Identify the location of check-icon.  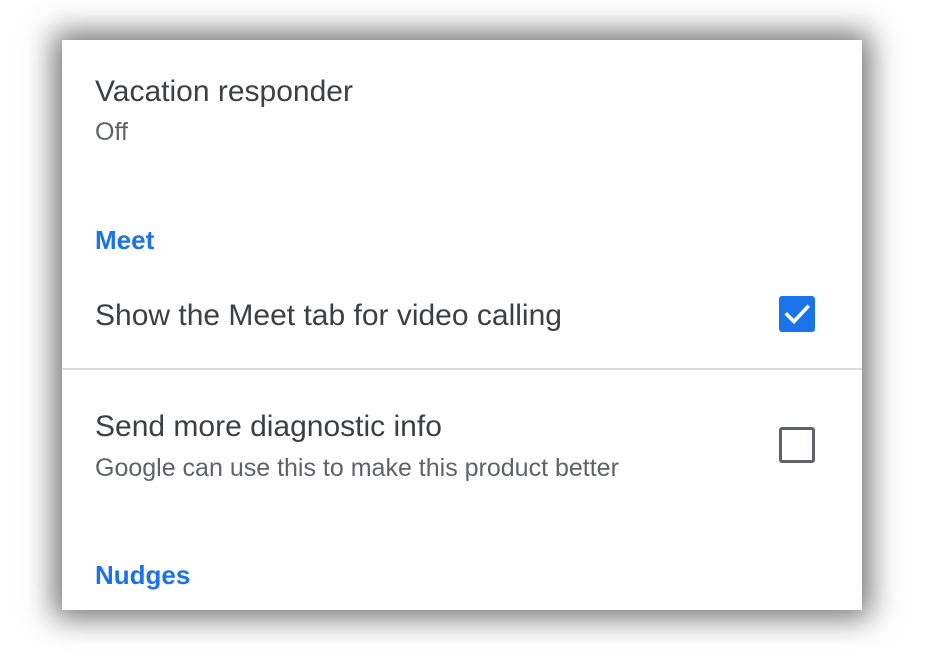
(797, 314).